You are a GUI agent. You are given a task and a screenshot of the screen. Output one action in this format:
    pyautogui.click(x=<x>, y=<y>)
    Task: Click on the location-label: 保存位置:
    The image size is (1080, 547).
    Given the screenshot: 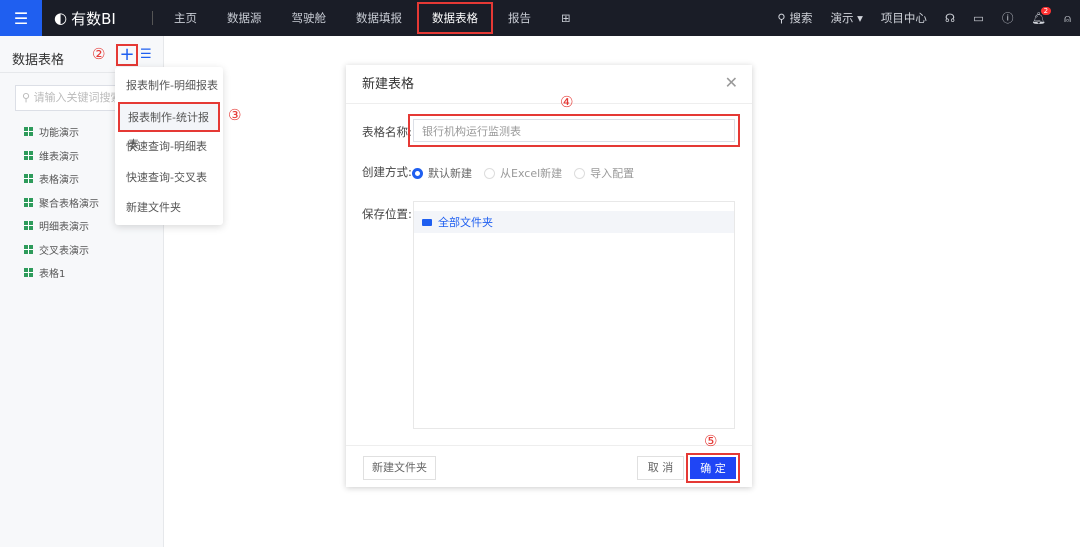 What is the action you would take?
    pyautogui.click(x=387, y=214)
    